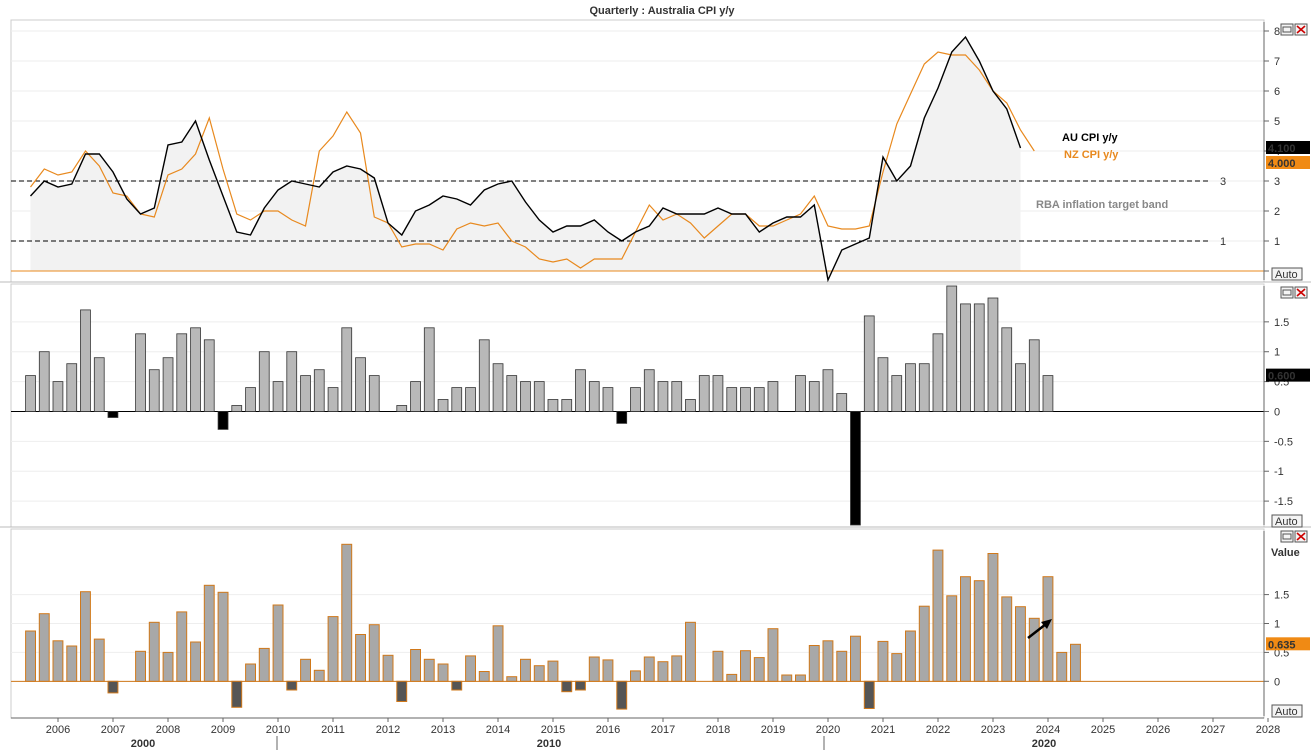 The height and width of the screenshot is (750, 1311). I want to click on x-decade-label: 2000, so click(143, 744).